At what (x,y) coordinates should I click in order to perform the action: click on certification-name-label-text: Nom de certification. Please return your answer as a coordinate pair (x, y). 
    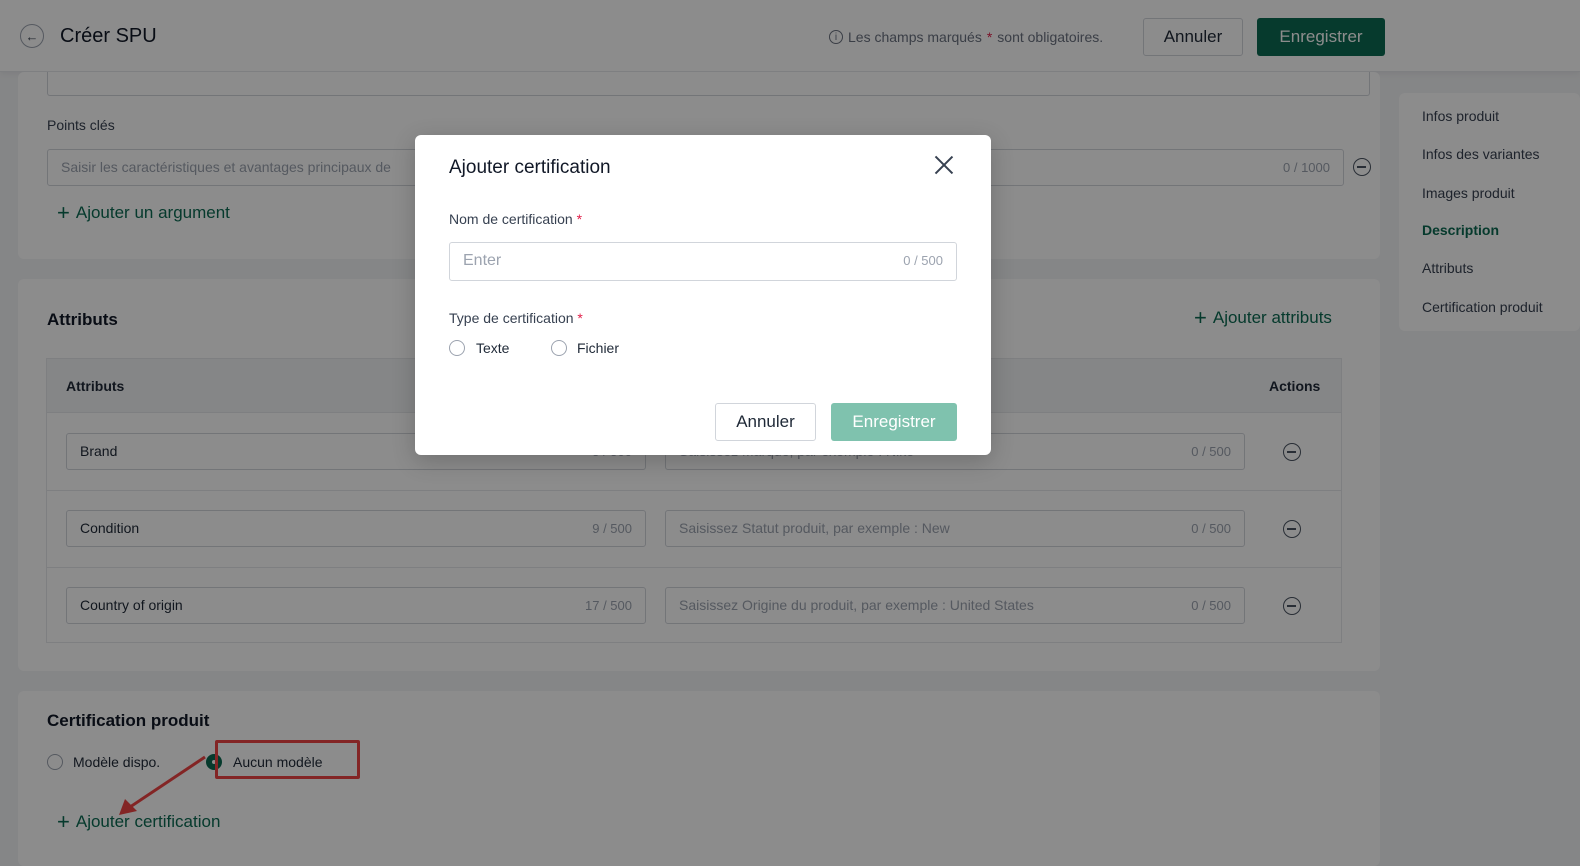
    Looking at the image, I should click on (511, 219).